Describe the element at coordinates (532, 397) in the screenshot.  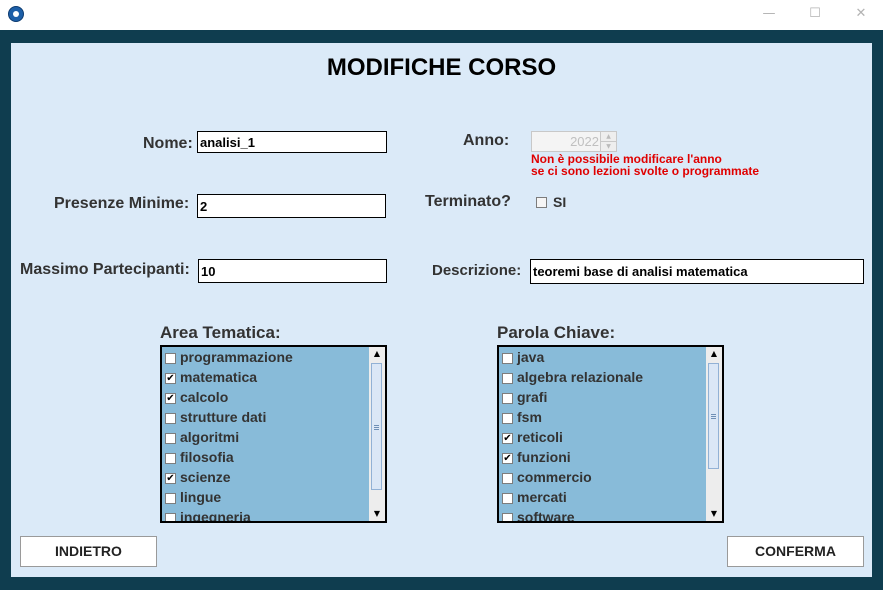
I see `list-item-label: grafi` at that location.